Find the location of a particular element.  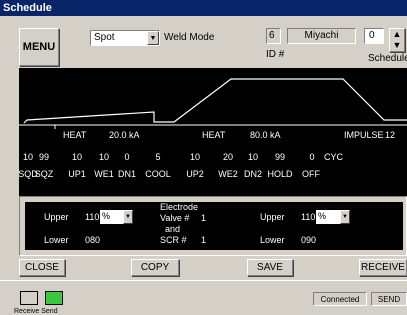

param-label: DN2 is located at coordinates (252, 174).